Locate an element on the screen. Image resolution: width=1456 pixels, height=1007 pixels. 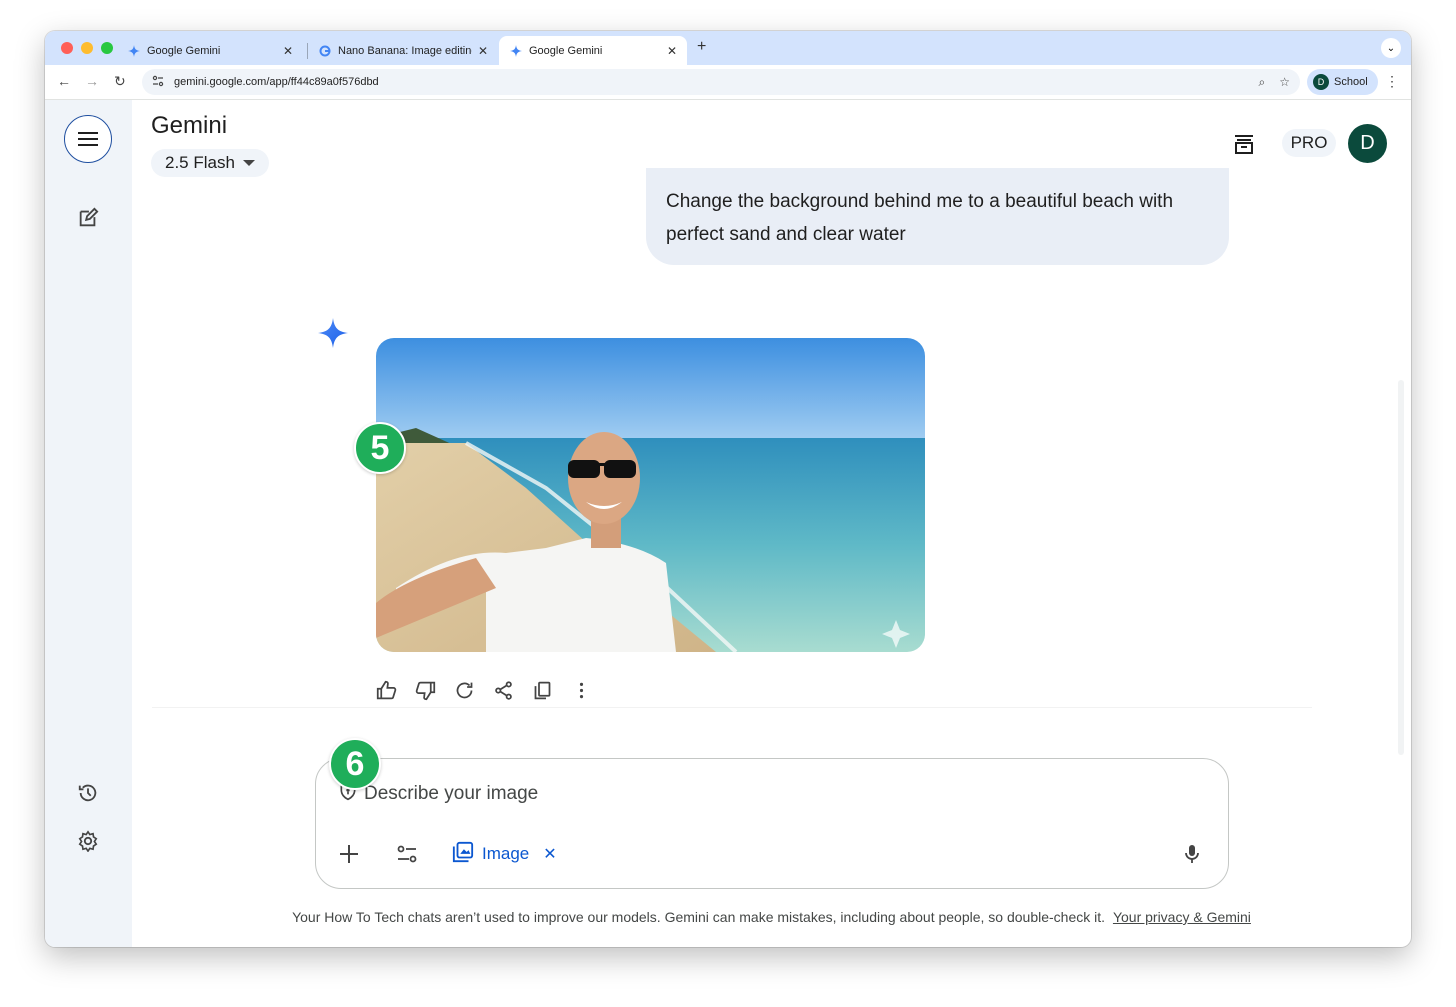
privacy-link: Your privacy & Gemini is located at coordinates (1182, 917).